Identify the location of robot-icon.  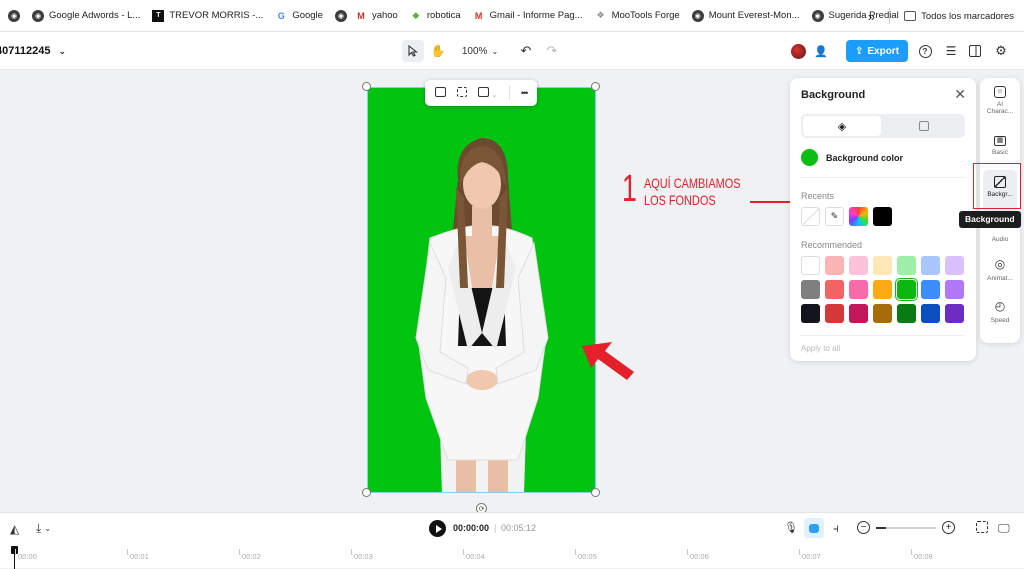
(814, 528).